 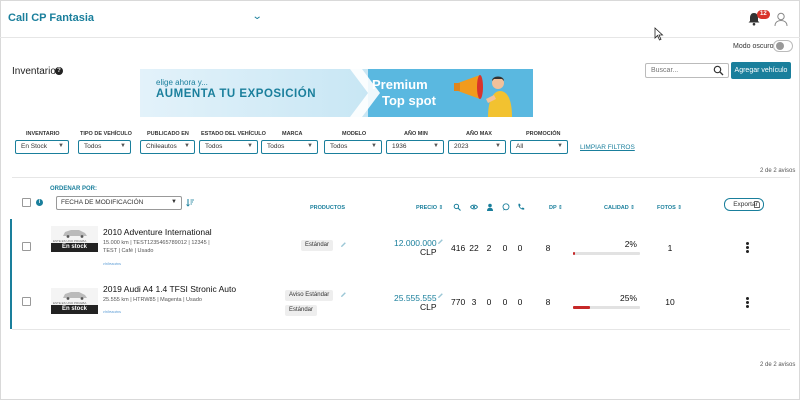 What do you see at coordinates (257, 16) in the screenshot?
I see `chevron-down-icon: ⌄` at bounding box center [257, 16].